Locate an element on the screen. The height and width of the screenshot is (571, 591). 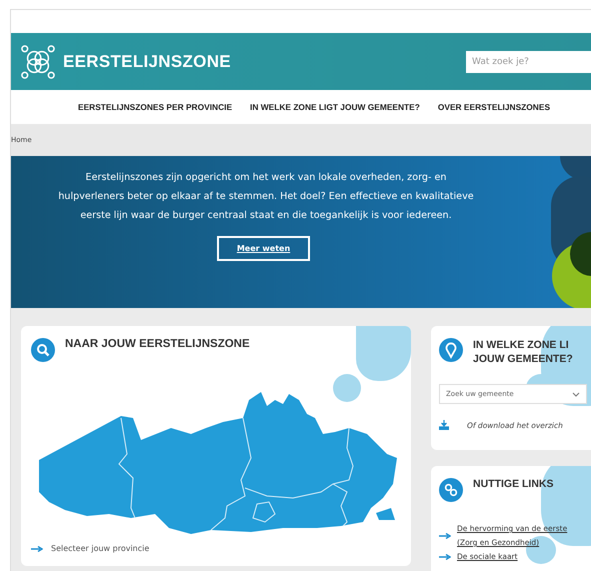
decorative-circle is located at coordinates (347, 388).